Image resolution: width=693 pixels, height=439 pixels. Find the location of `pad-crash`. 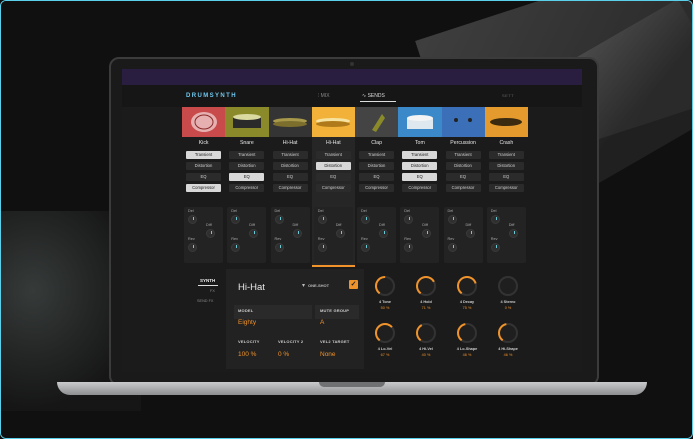

pad-crash is located at coordinates (506, 122).